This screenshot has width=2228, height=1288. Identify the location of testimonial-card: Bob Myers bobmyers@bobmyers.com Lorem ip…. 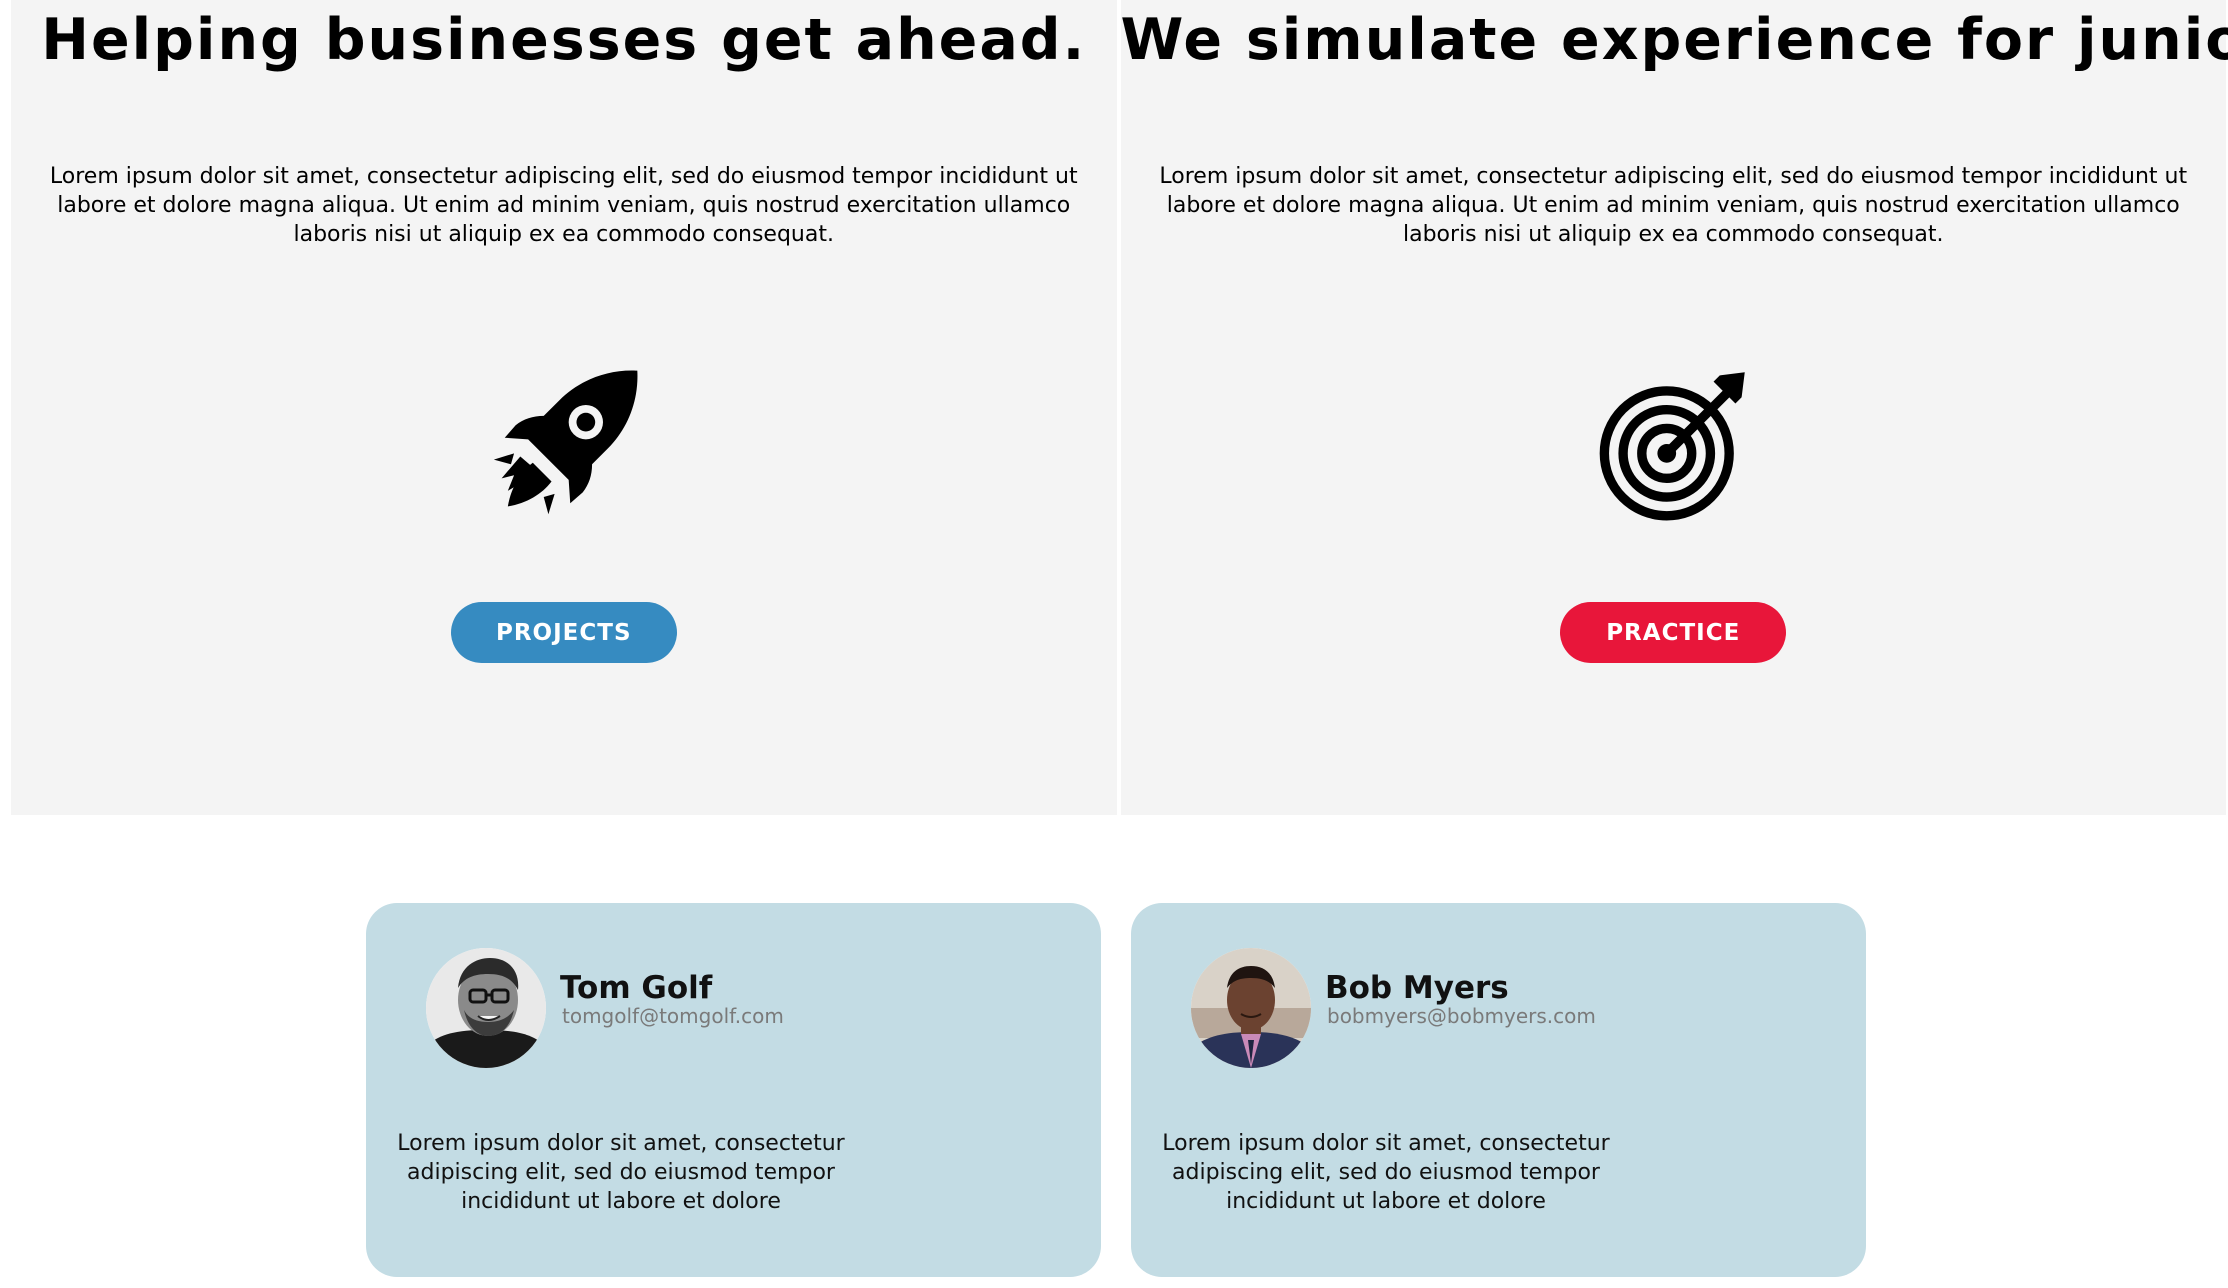
(1498, 1090).